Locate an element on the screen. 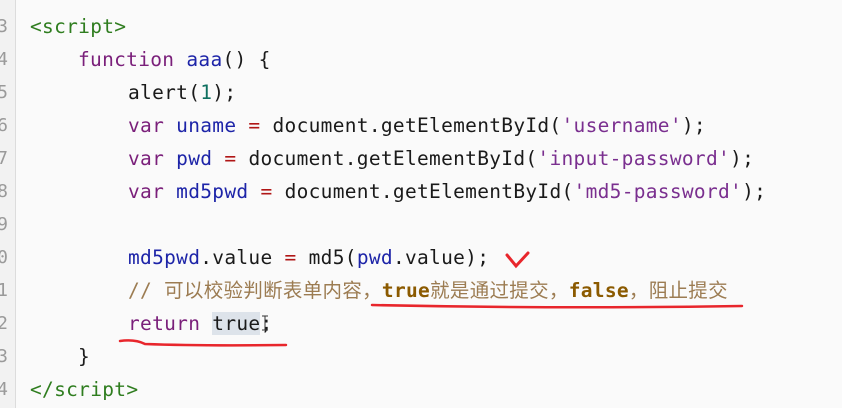 The image size is (842, 408). text-cursor-icon is located at coordinates (265, 323).